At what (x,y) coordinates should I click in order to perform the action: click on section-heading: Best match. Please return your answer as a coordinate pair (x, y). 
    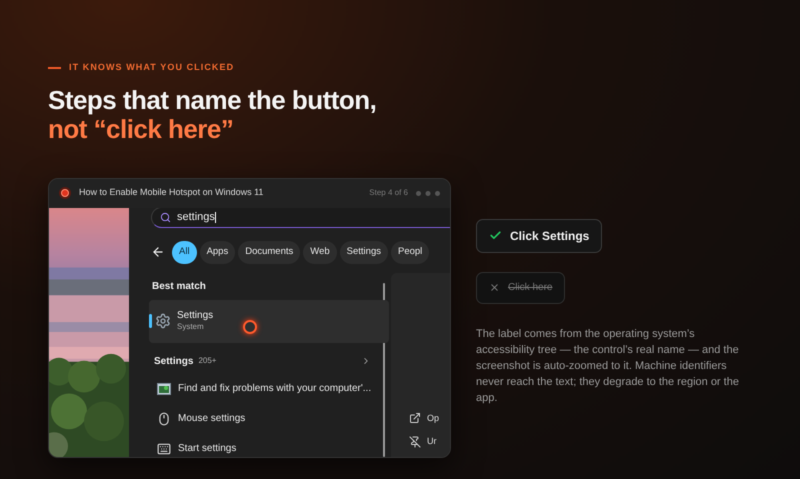
    Looking at the image, I should click on (179, 287).